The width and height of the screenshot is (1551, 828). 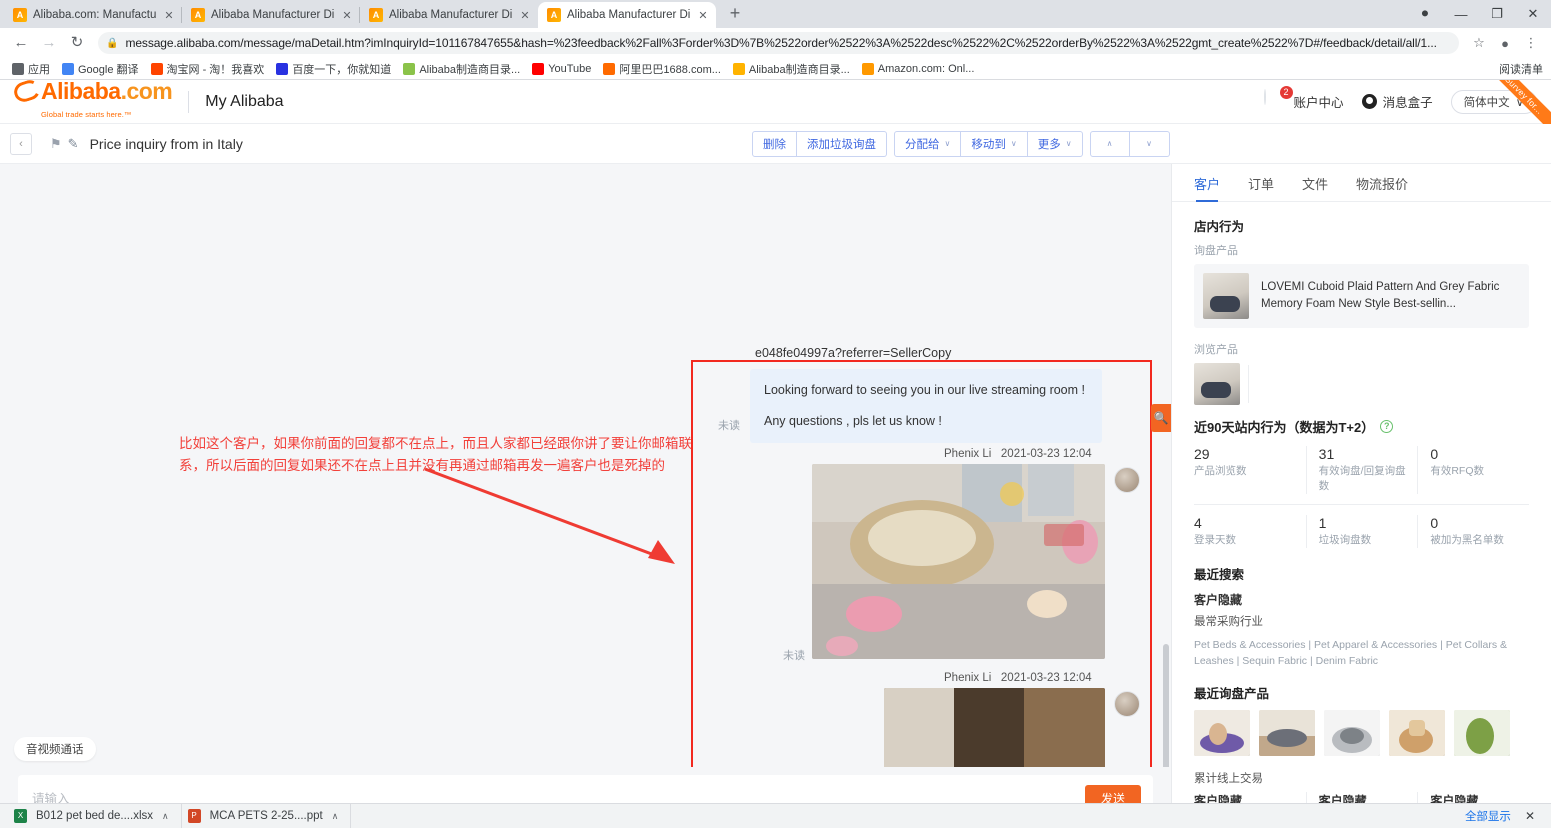 What do you see at coordinates (988, 144) in the screenshot?
I see `move-to-label: 移动到` at bounding box center [988, 144].